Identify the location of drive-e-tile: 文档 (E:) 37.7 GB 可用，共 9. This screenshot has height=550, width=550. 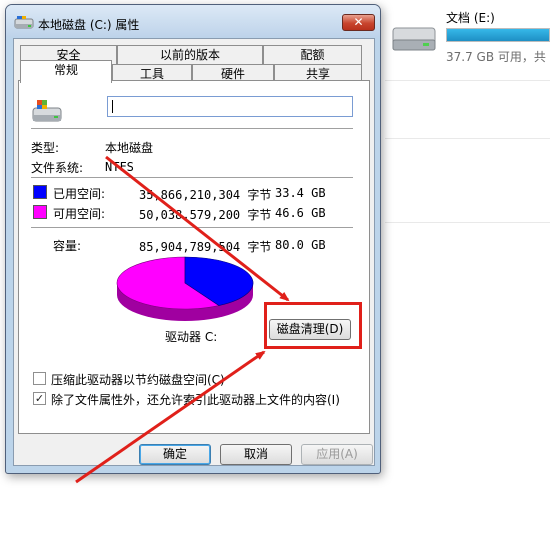
(470, 35).